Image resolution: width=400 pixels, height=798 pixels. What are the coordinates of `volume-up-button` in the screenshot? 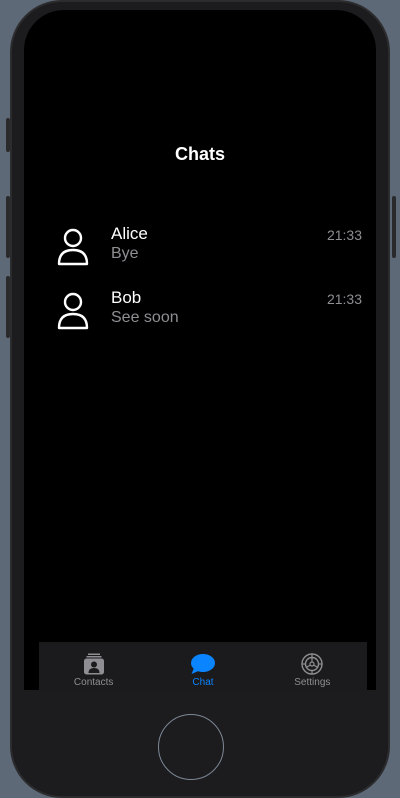 It's located at (8, 227).